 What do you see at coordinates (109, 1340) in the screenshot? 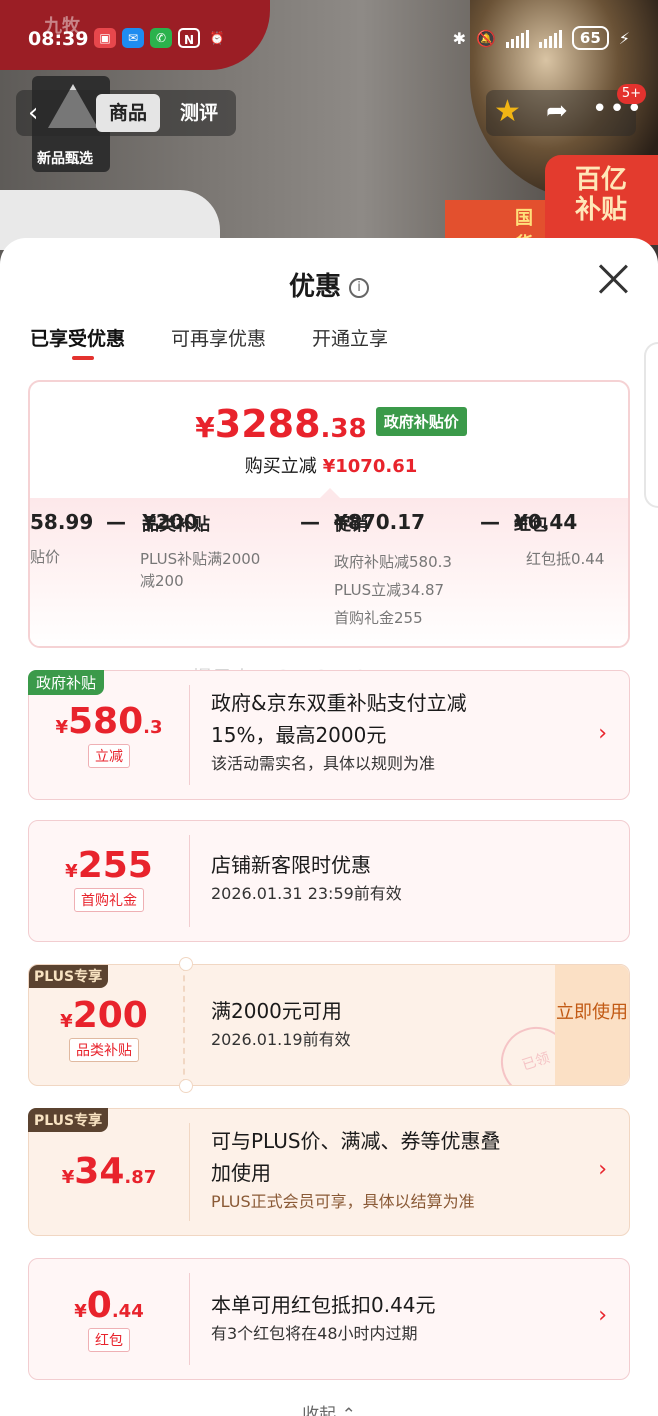
I see `coupon-type-tag: 红包` at bounding box center [109, 1340].